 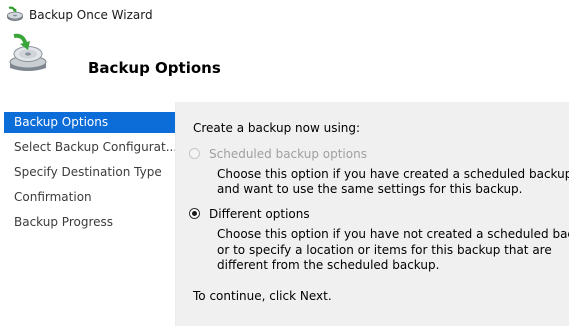 What do you see at coordinates (328, 265) in the screenshot?
I see `different-options-description-line: different from the scheduled backup.` at bounding box center [328, 265].